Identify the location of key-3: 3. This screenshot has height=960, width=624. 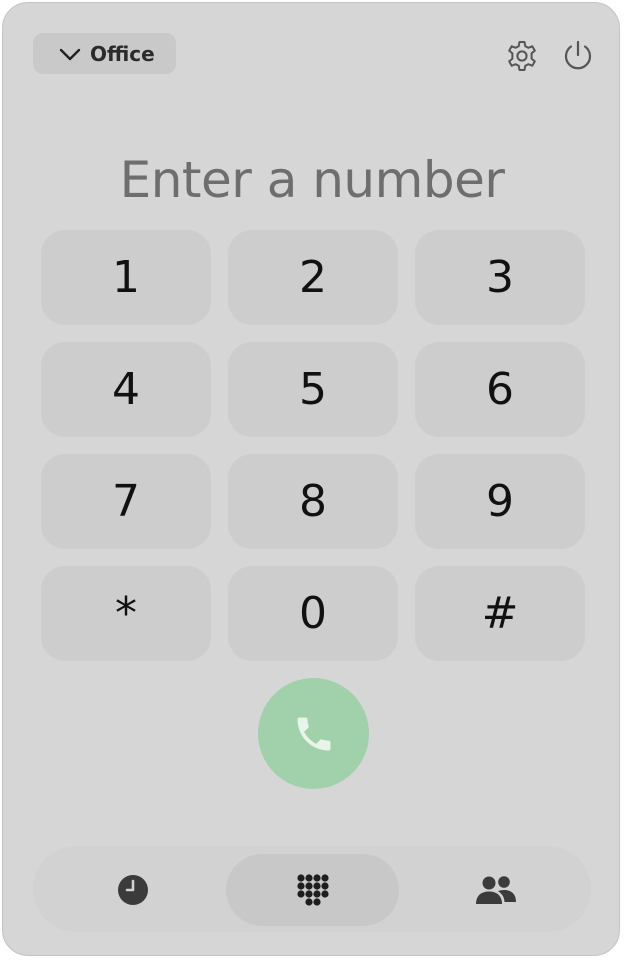
(500, 277).